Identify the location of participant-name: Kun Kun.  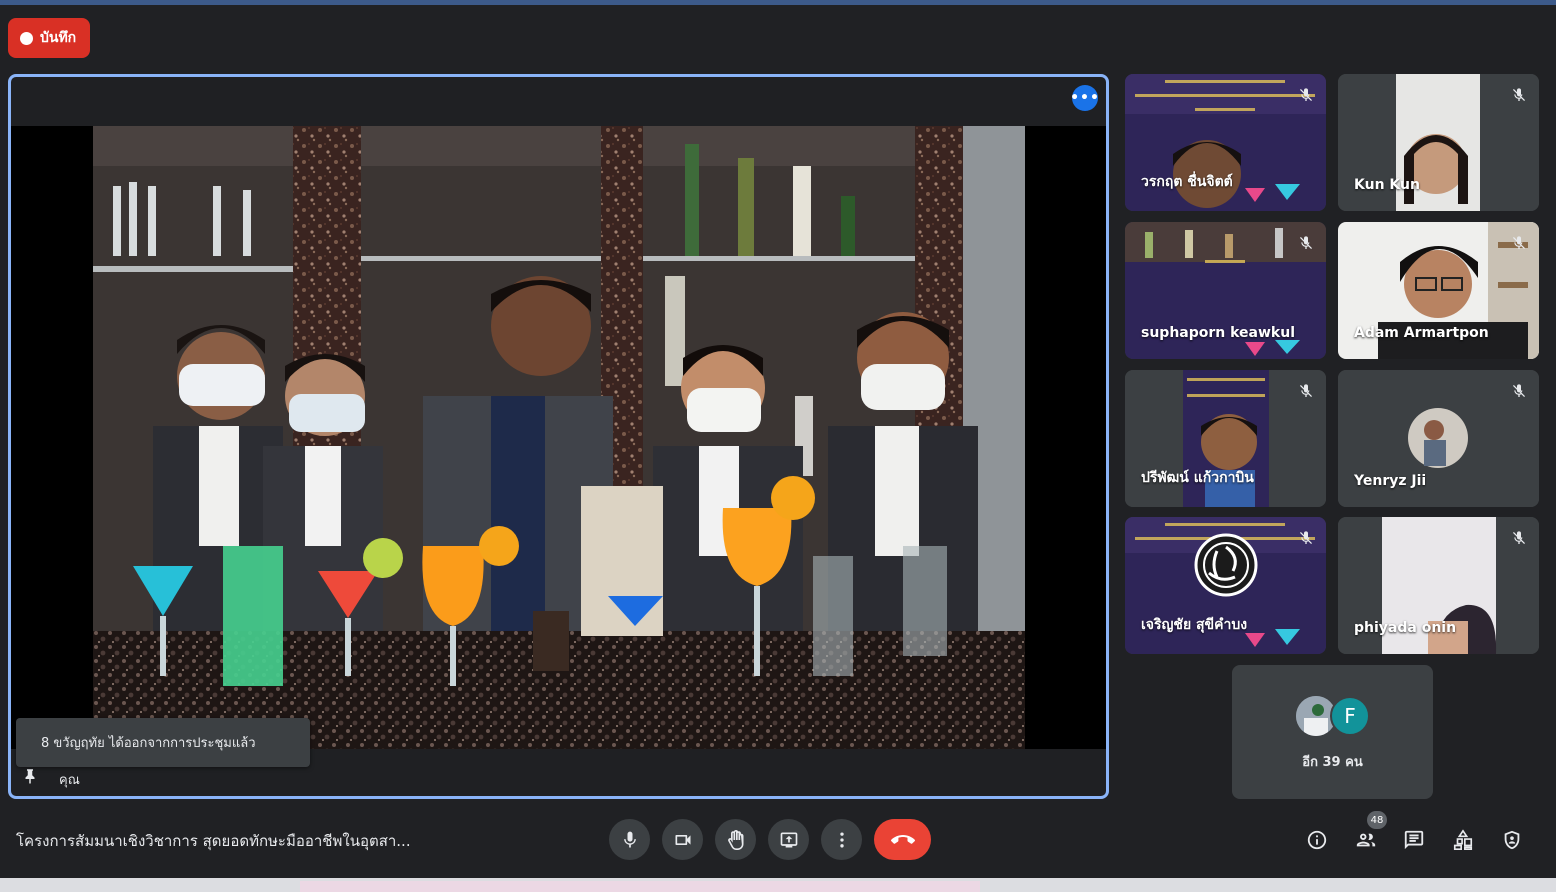
(1387, 185).